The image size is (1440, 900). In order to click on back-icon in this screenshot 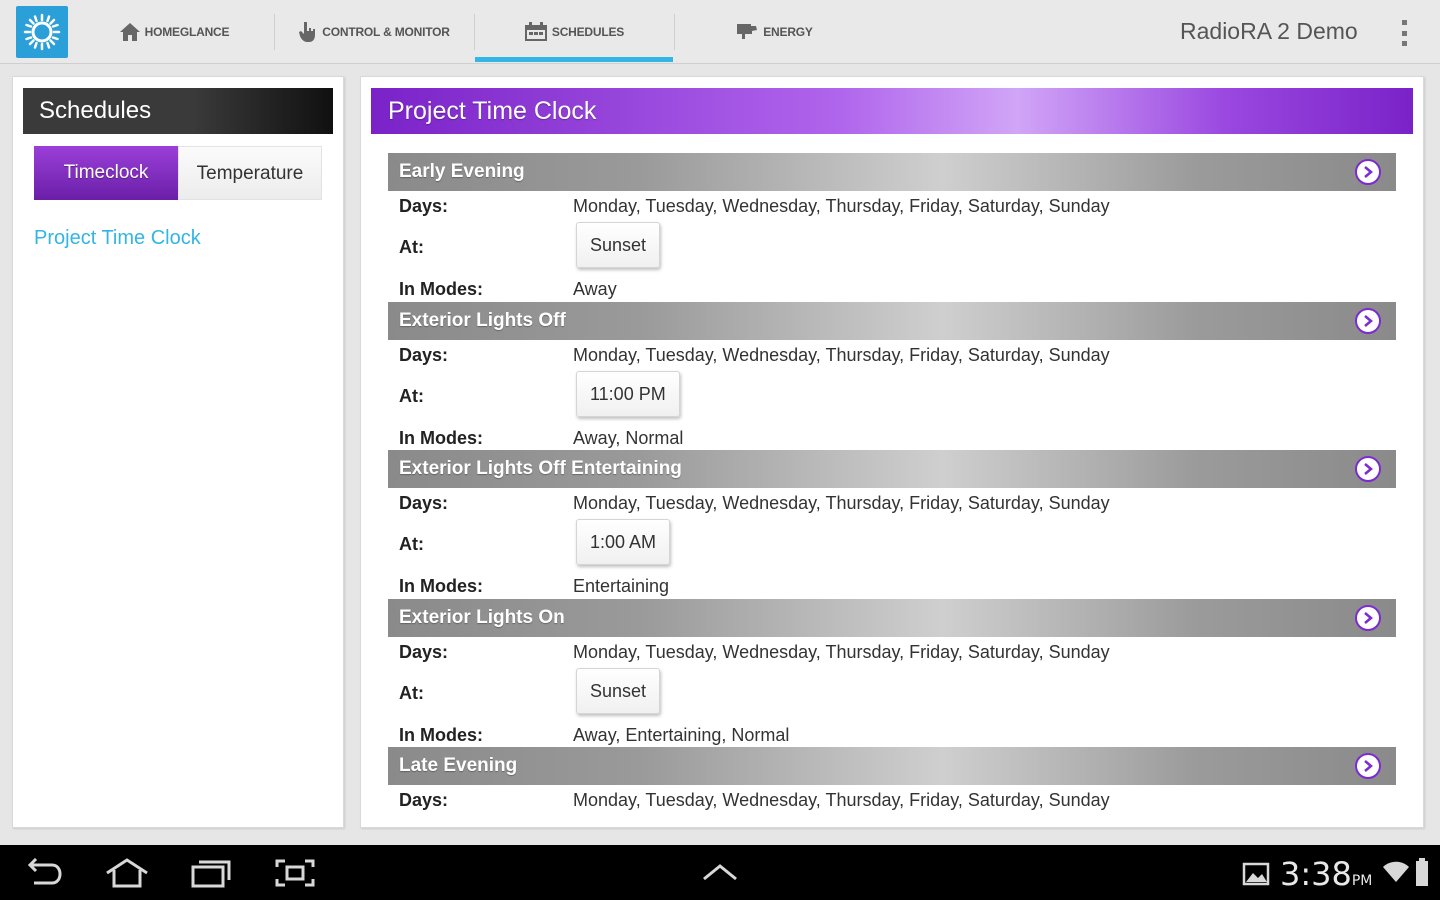, I will do `click(44, 875)`.